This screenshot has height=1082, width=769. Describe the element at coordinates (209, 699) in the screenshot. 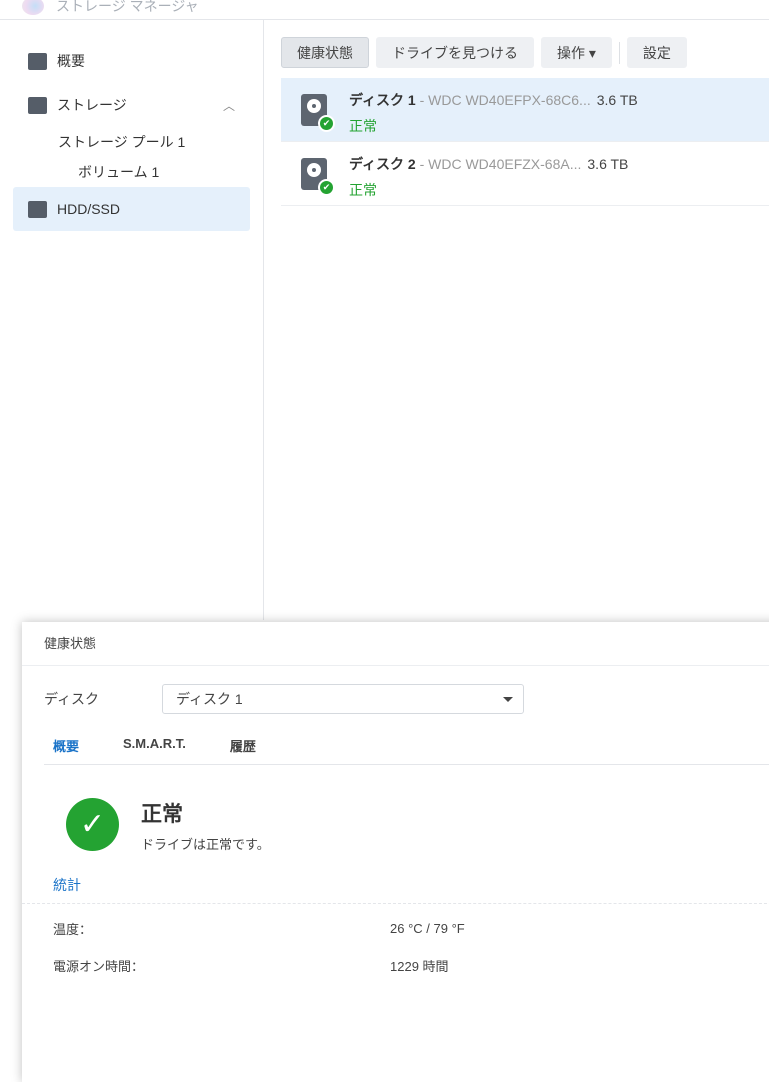

I see `disk-select-value: ディスク 1` at that location.